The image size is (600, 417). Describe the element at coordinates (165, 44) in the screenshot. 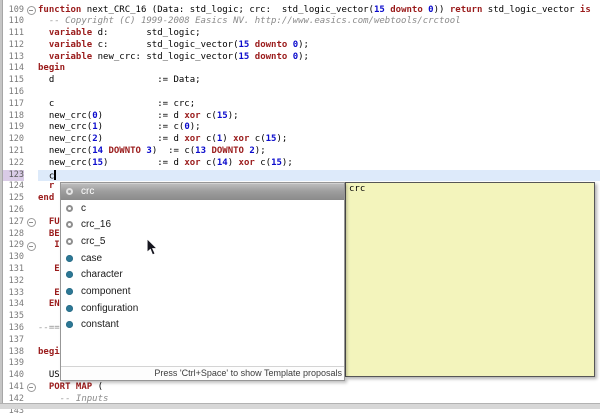

I see `code-token: c: std_logic_vector(` at that location.